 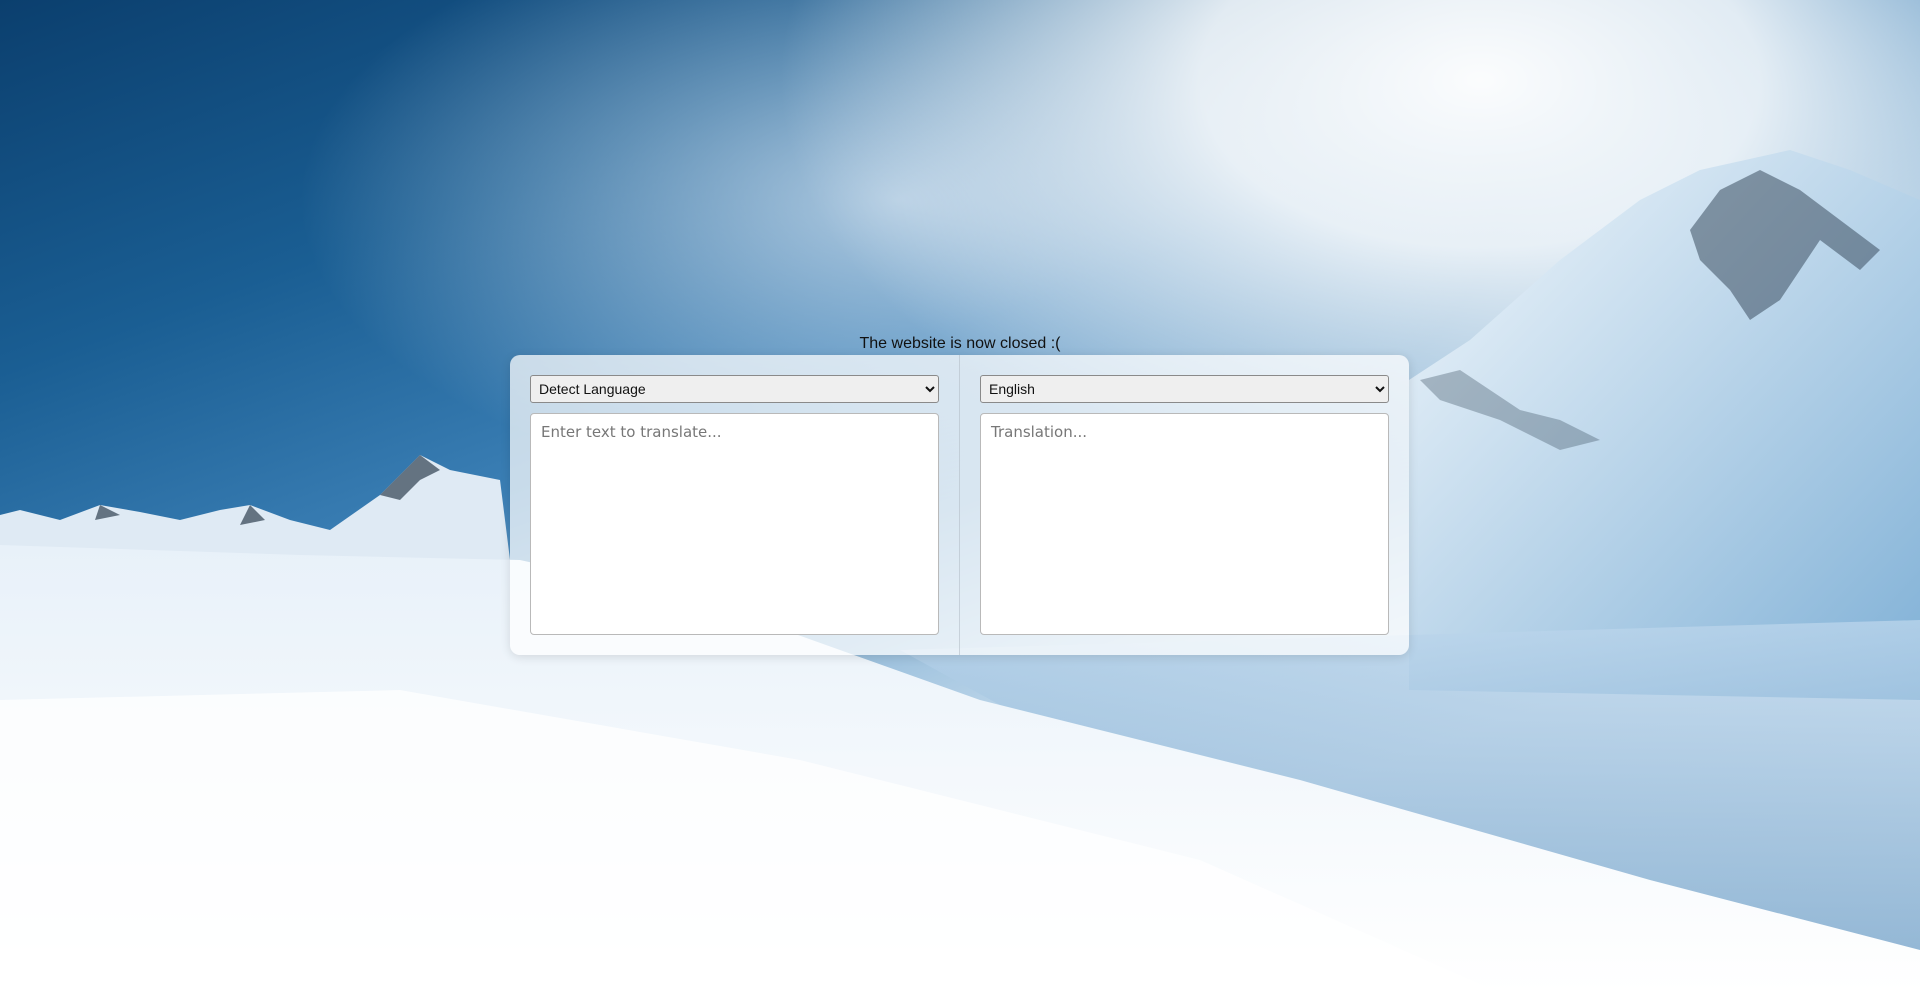 What do you see at coordinates (734, 524) in the screenshot?
I see `source-text-input` at bounding box center [734, 524].